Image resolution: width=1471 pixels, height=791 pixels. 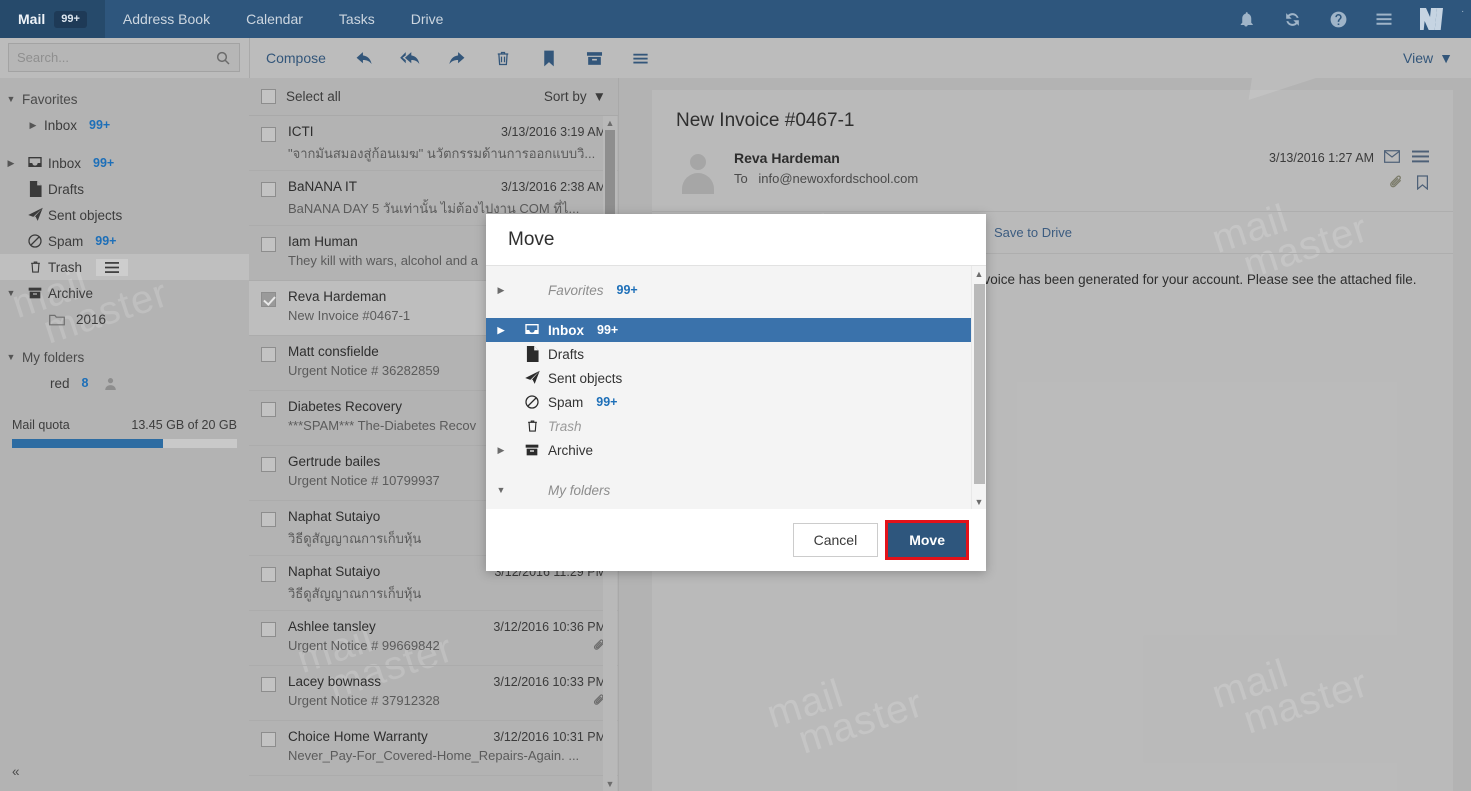 What do you see at coordinates (112, 267) in the screenshot?
I see `folder-context-menu-icon` at bounding box center [112, 267].